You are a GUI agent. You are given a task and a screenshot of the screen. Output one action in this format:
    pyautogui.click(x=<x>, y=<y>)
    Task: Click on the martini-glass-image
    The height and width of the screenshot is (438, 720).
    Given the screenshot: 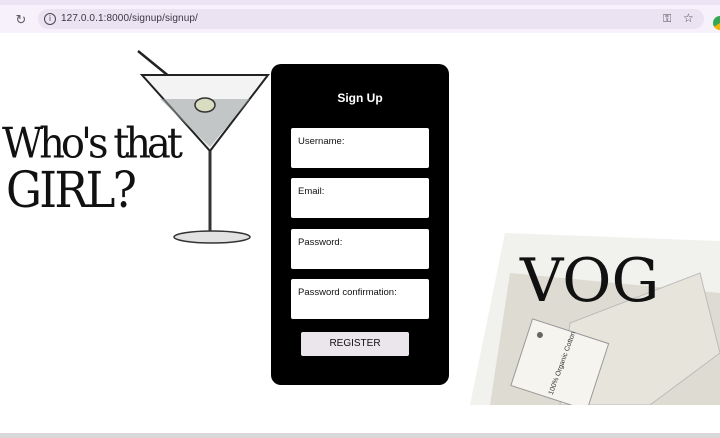 What is the action you would take?
    pyautogui.click(x=204, y=147)
    